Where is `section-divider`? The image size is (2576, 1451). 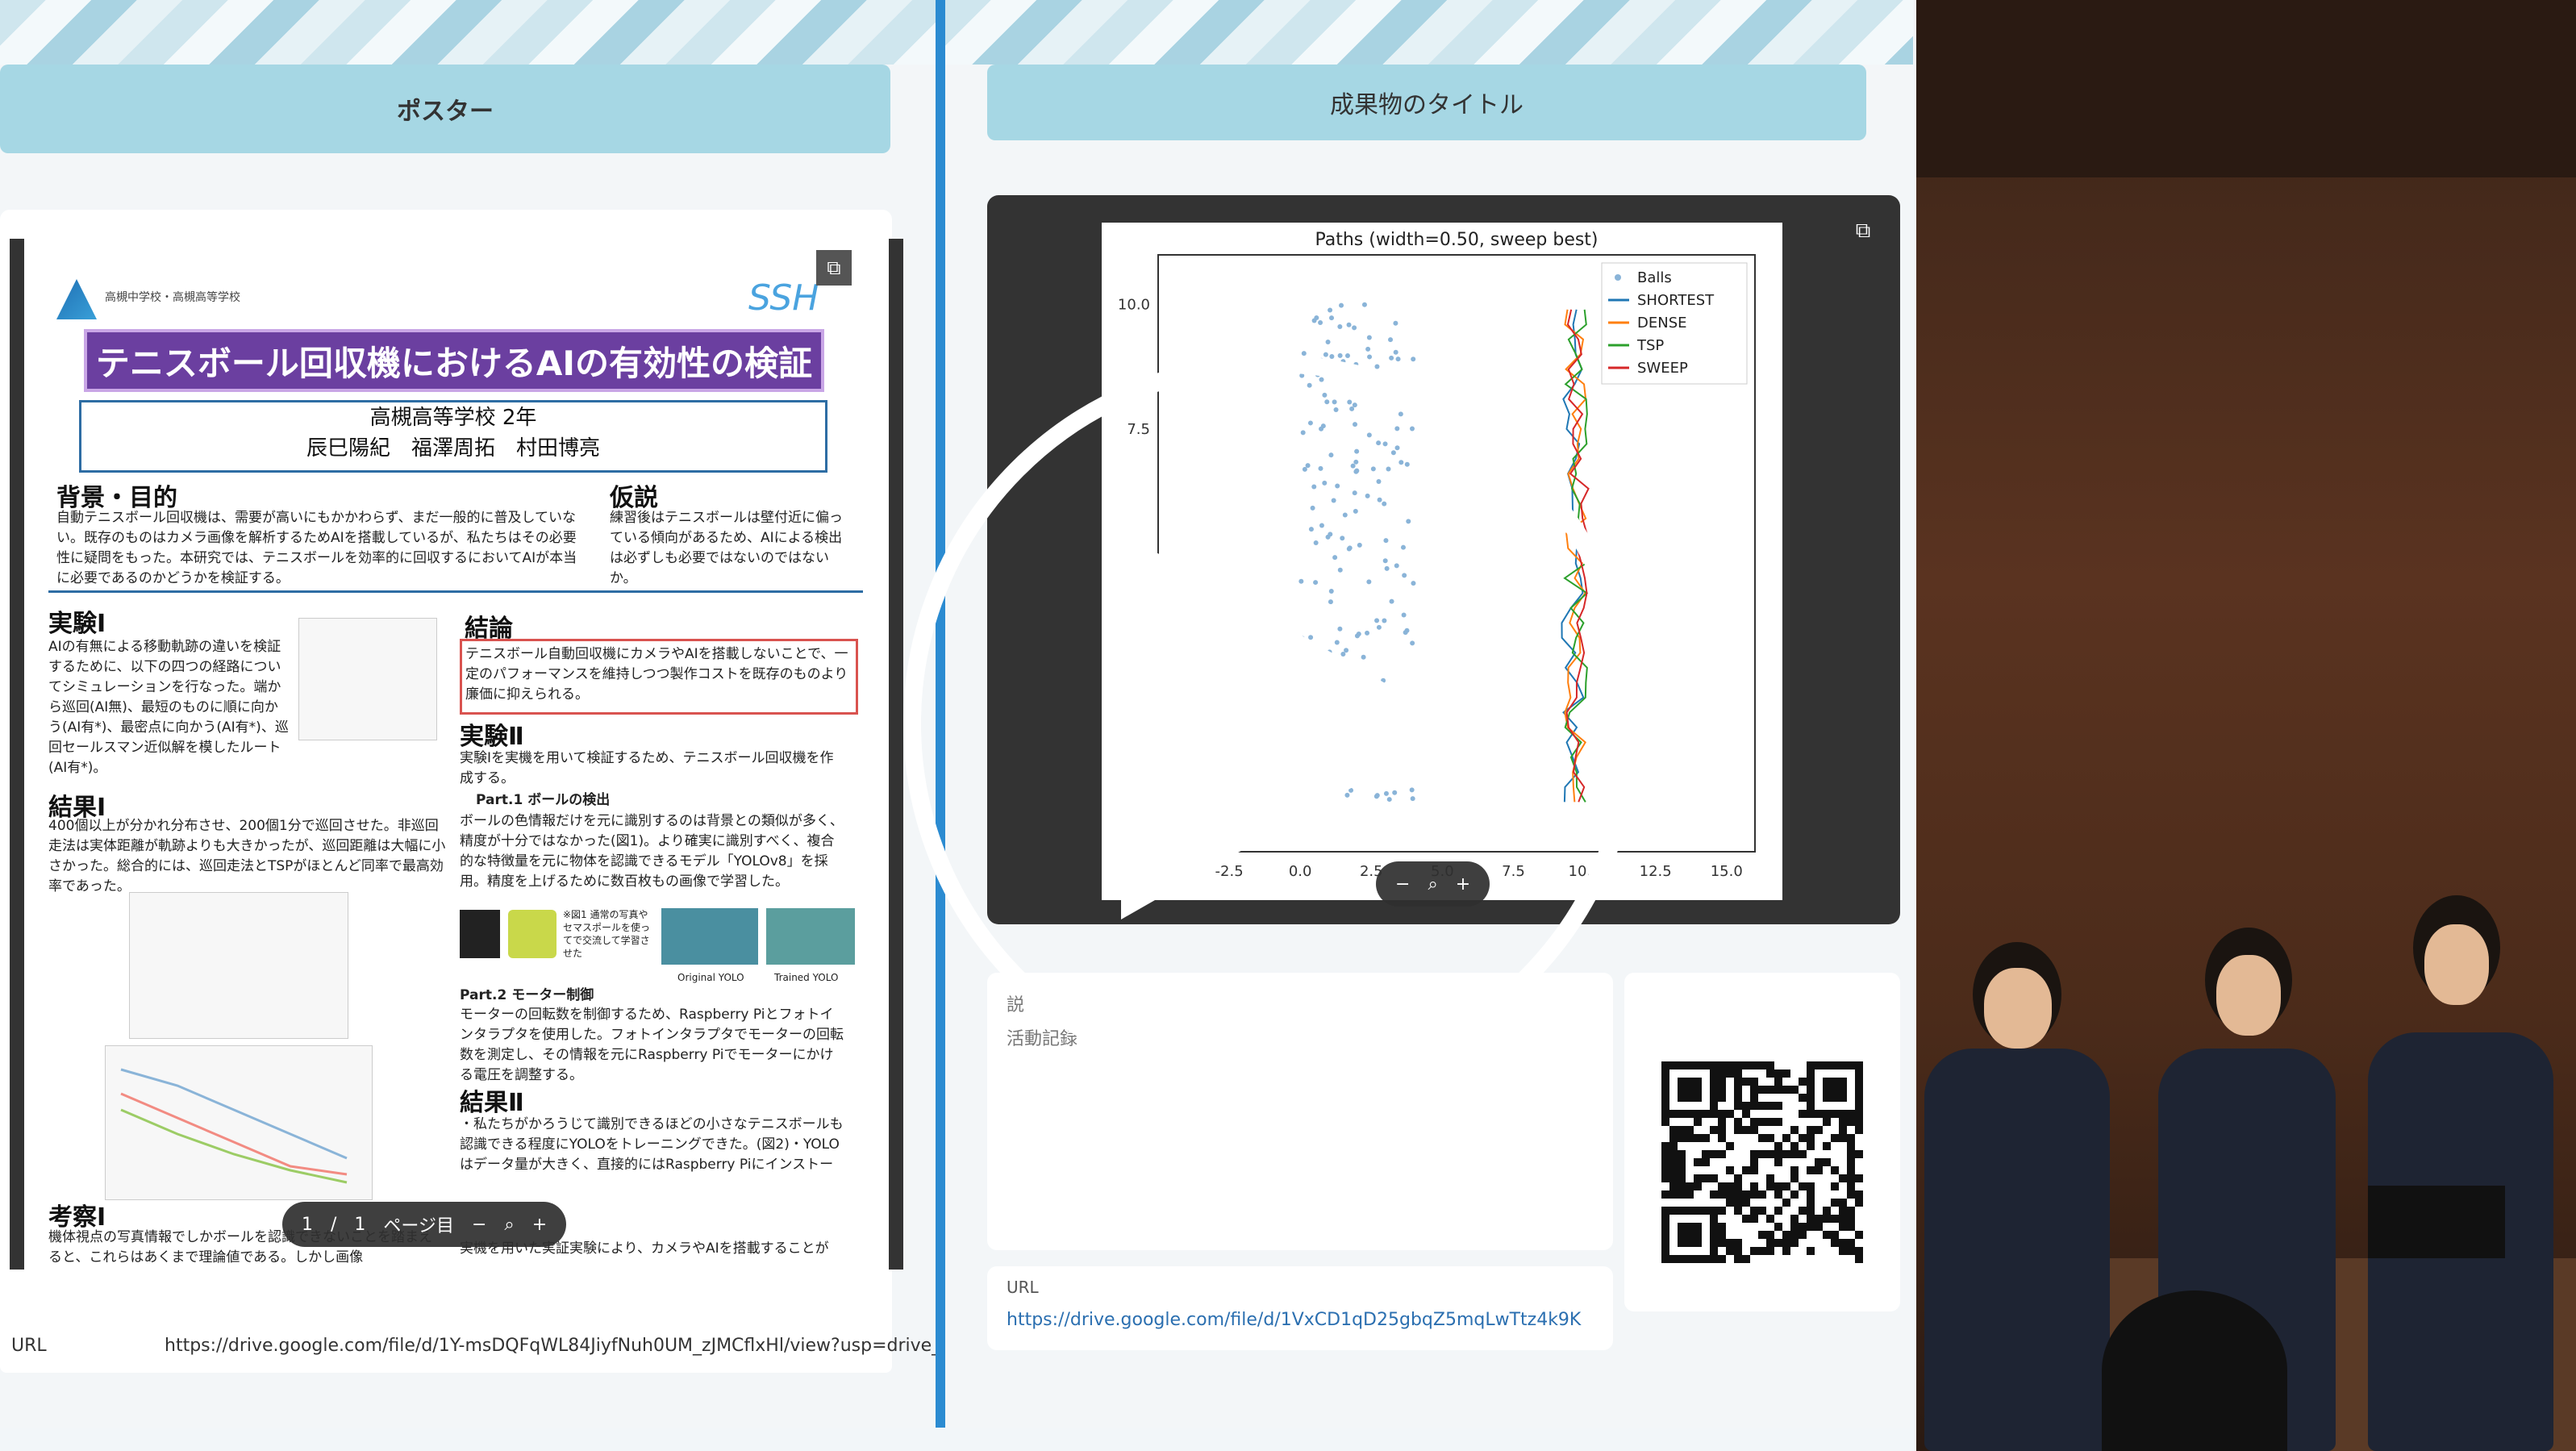
section-divider is located at coordinates (455, 591).